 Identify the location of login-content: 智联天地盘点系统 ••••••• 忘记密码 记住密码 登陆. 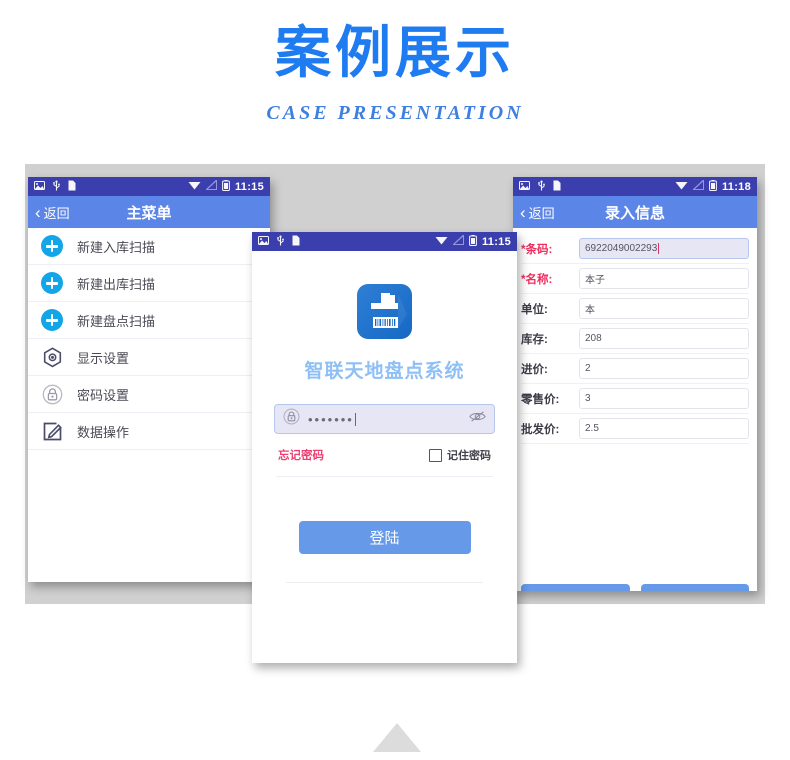
(384, 433).